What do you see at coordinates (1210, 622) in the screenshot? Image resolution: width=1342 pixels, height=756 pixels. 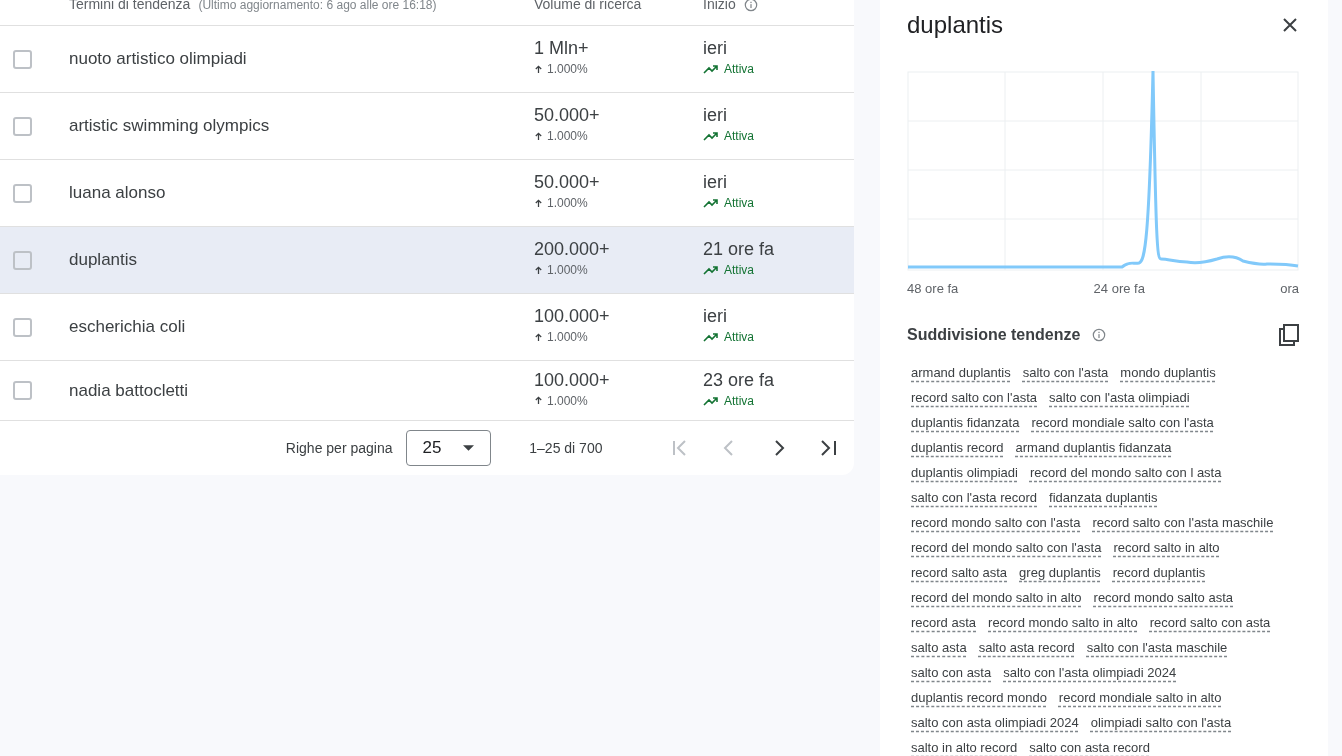 I see `trend-tag: record salto con asta` at bounding box center [1210, 622].